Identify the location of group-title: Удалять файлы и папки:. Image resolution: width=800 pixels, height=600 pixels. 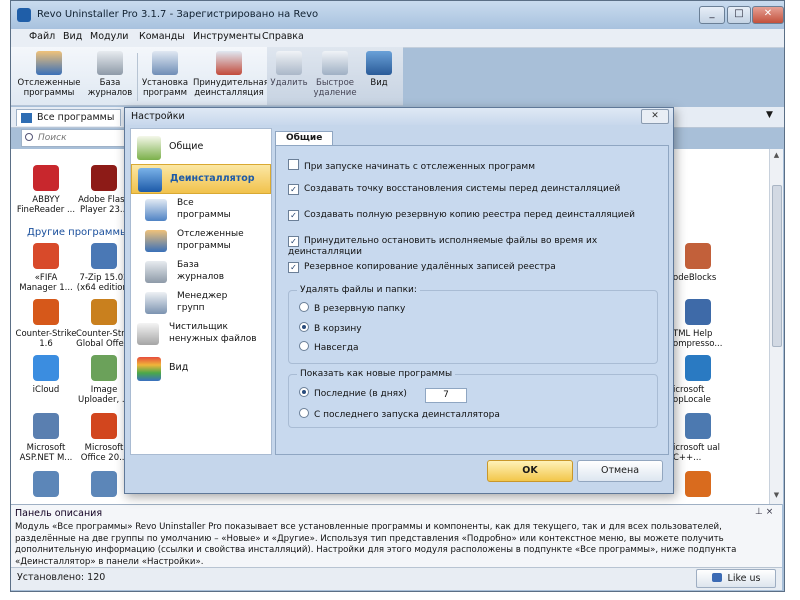
(358, 290).